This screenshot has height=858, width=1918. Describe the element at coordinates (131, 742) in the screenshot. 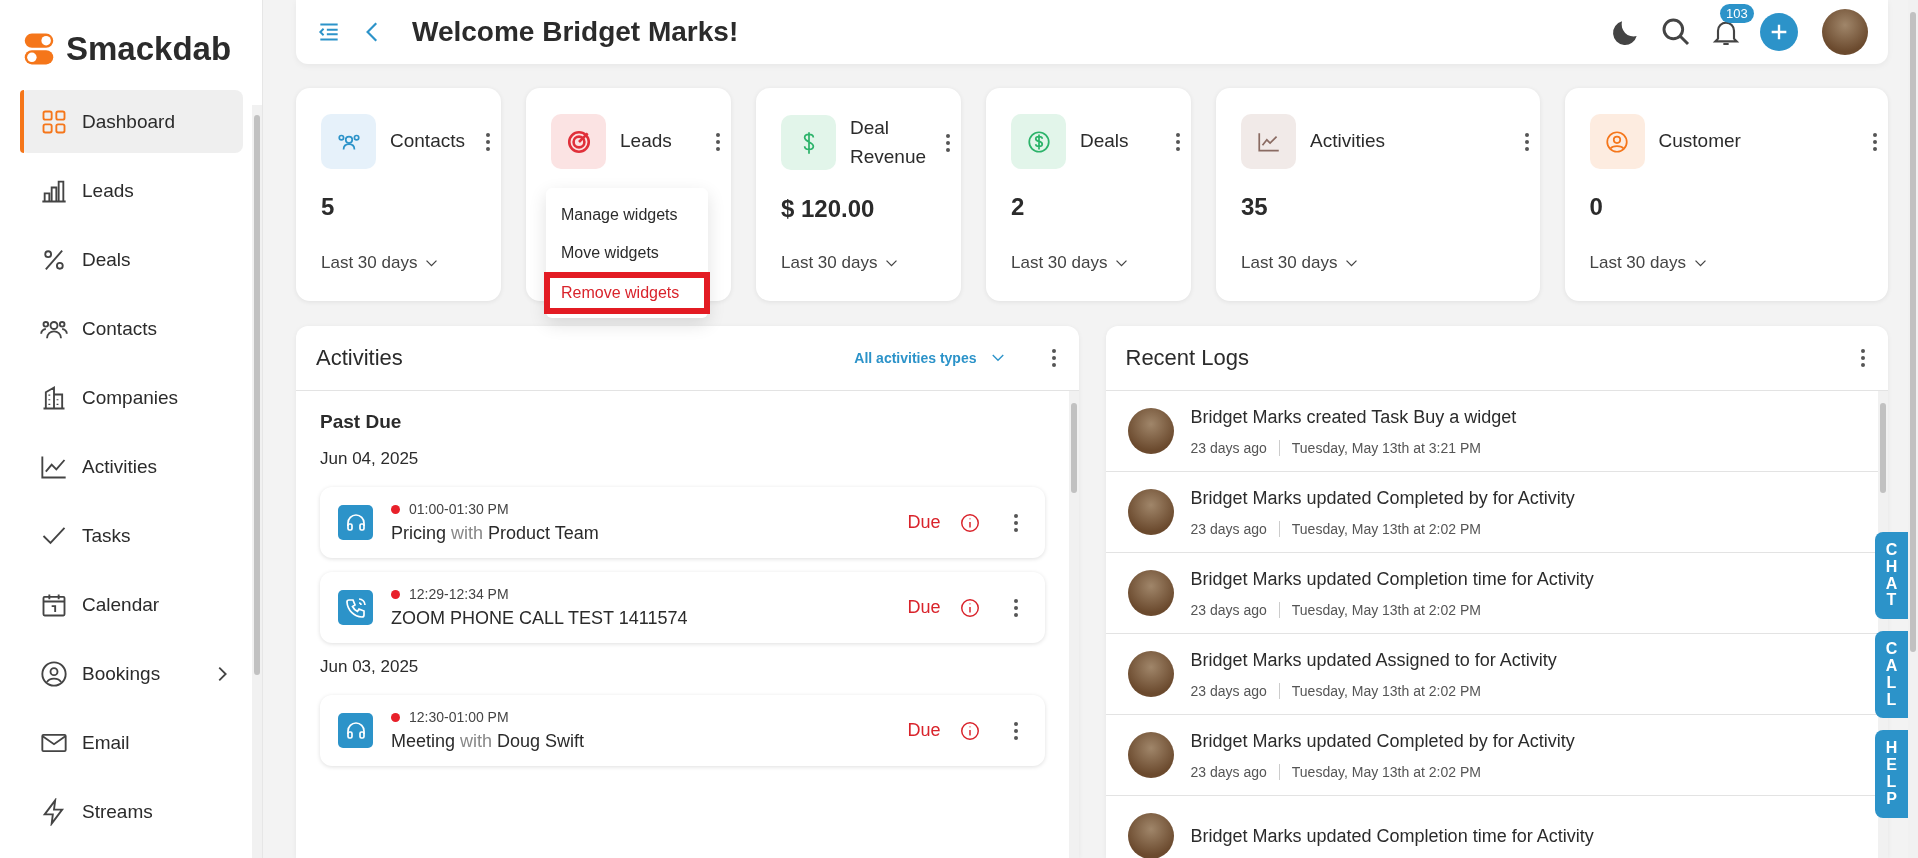

I see `sidebar-item: Email` at that location.